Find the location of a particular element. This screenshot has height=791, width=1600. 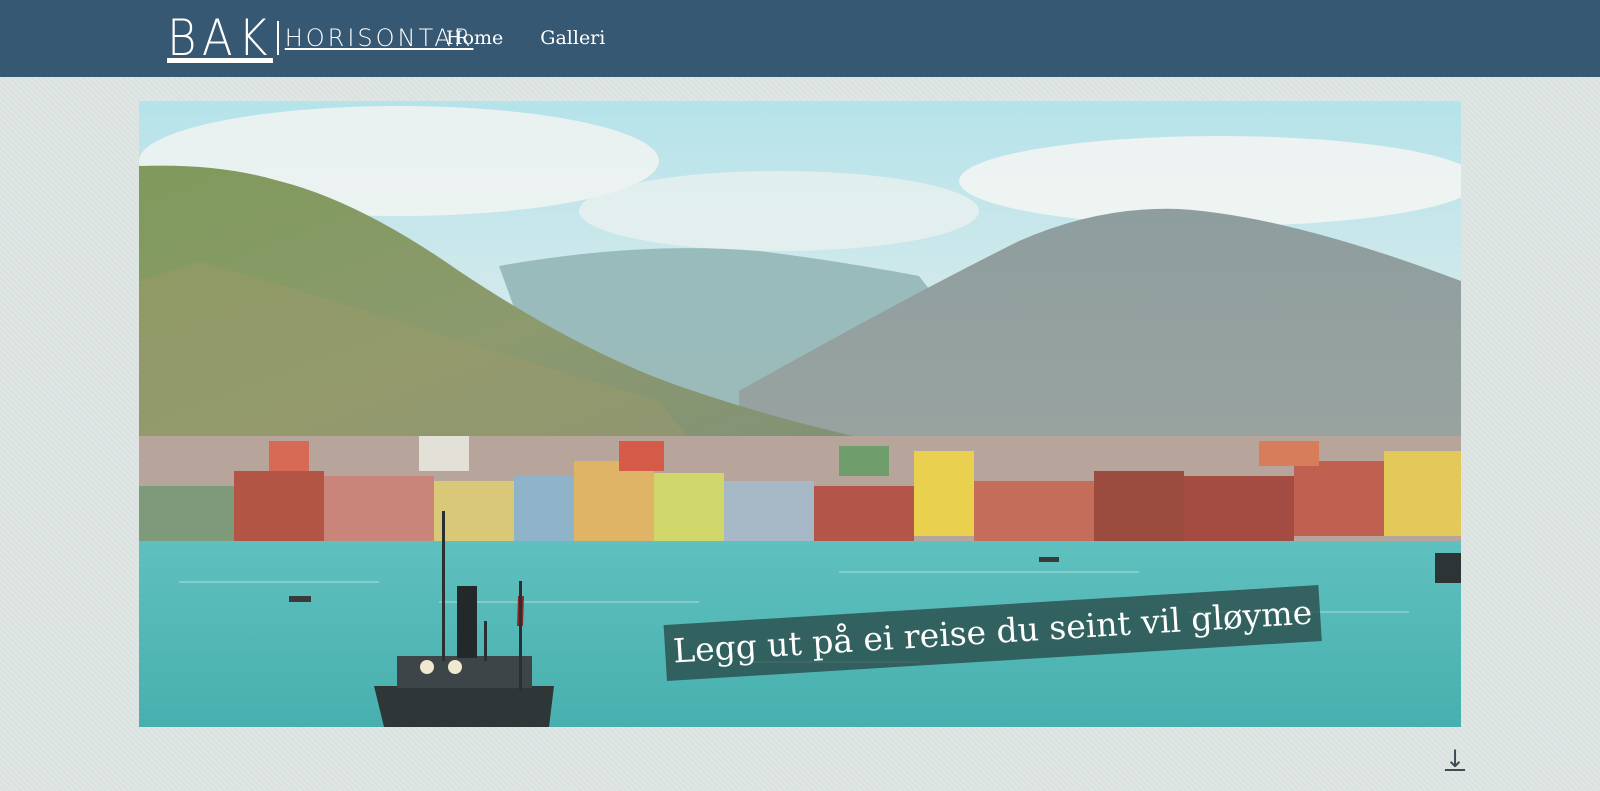

arrow-down-icon: ↓ is located at coordinates (1455, 759).